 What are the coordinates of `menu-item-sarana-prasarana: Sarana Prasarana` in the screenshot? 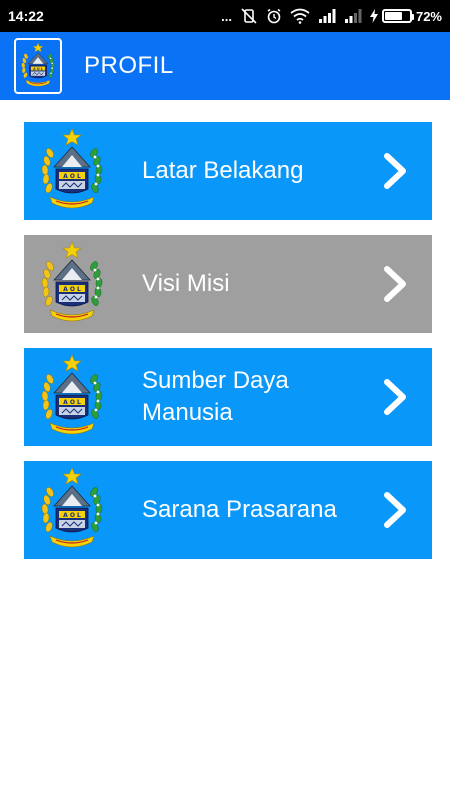 It's located at (228, 510).